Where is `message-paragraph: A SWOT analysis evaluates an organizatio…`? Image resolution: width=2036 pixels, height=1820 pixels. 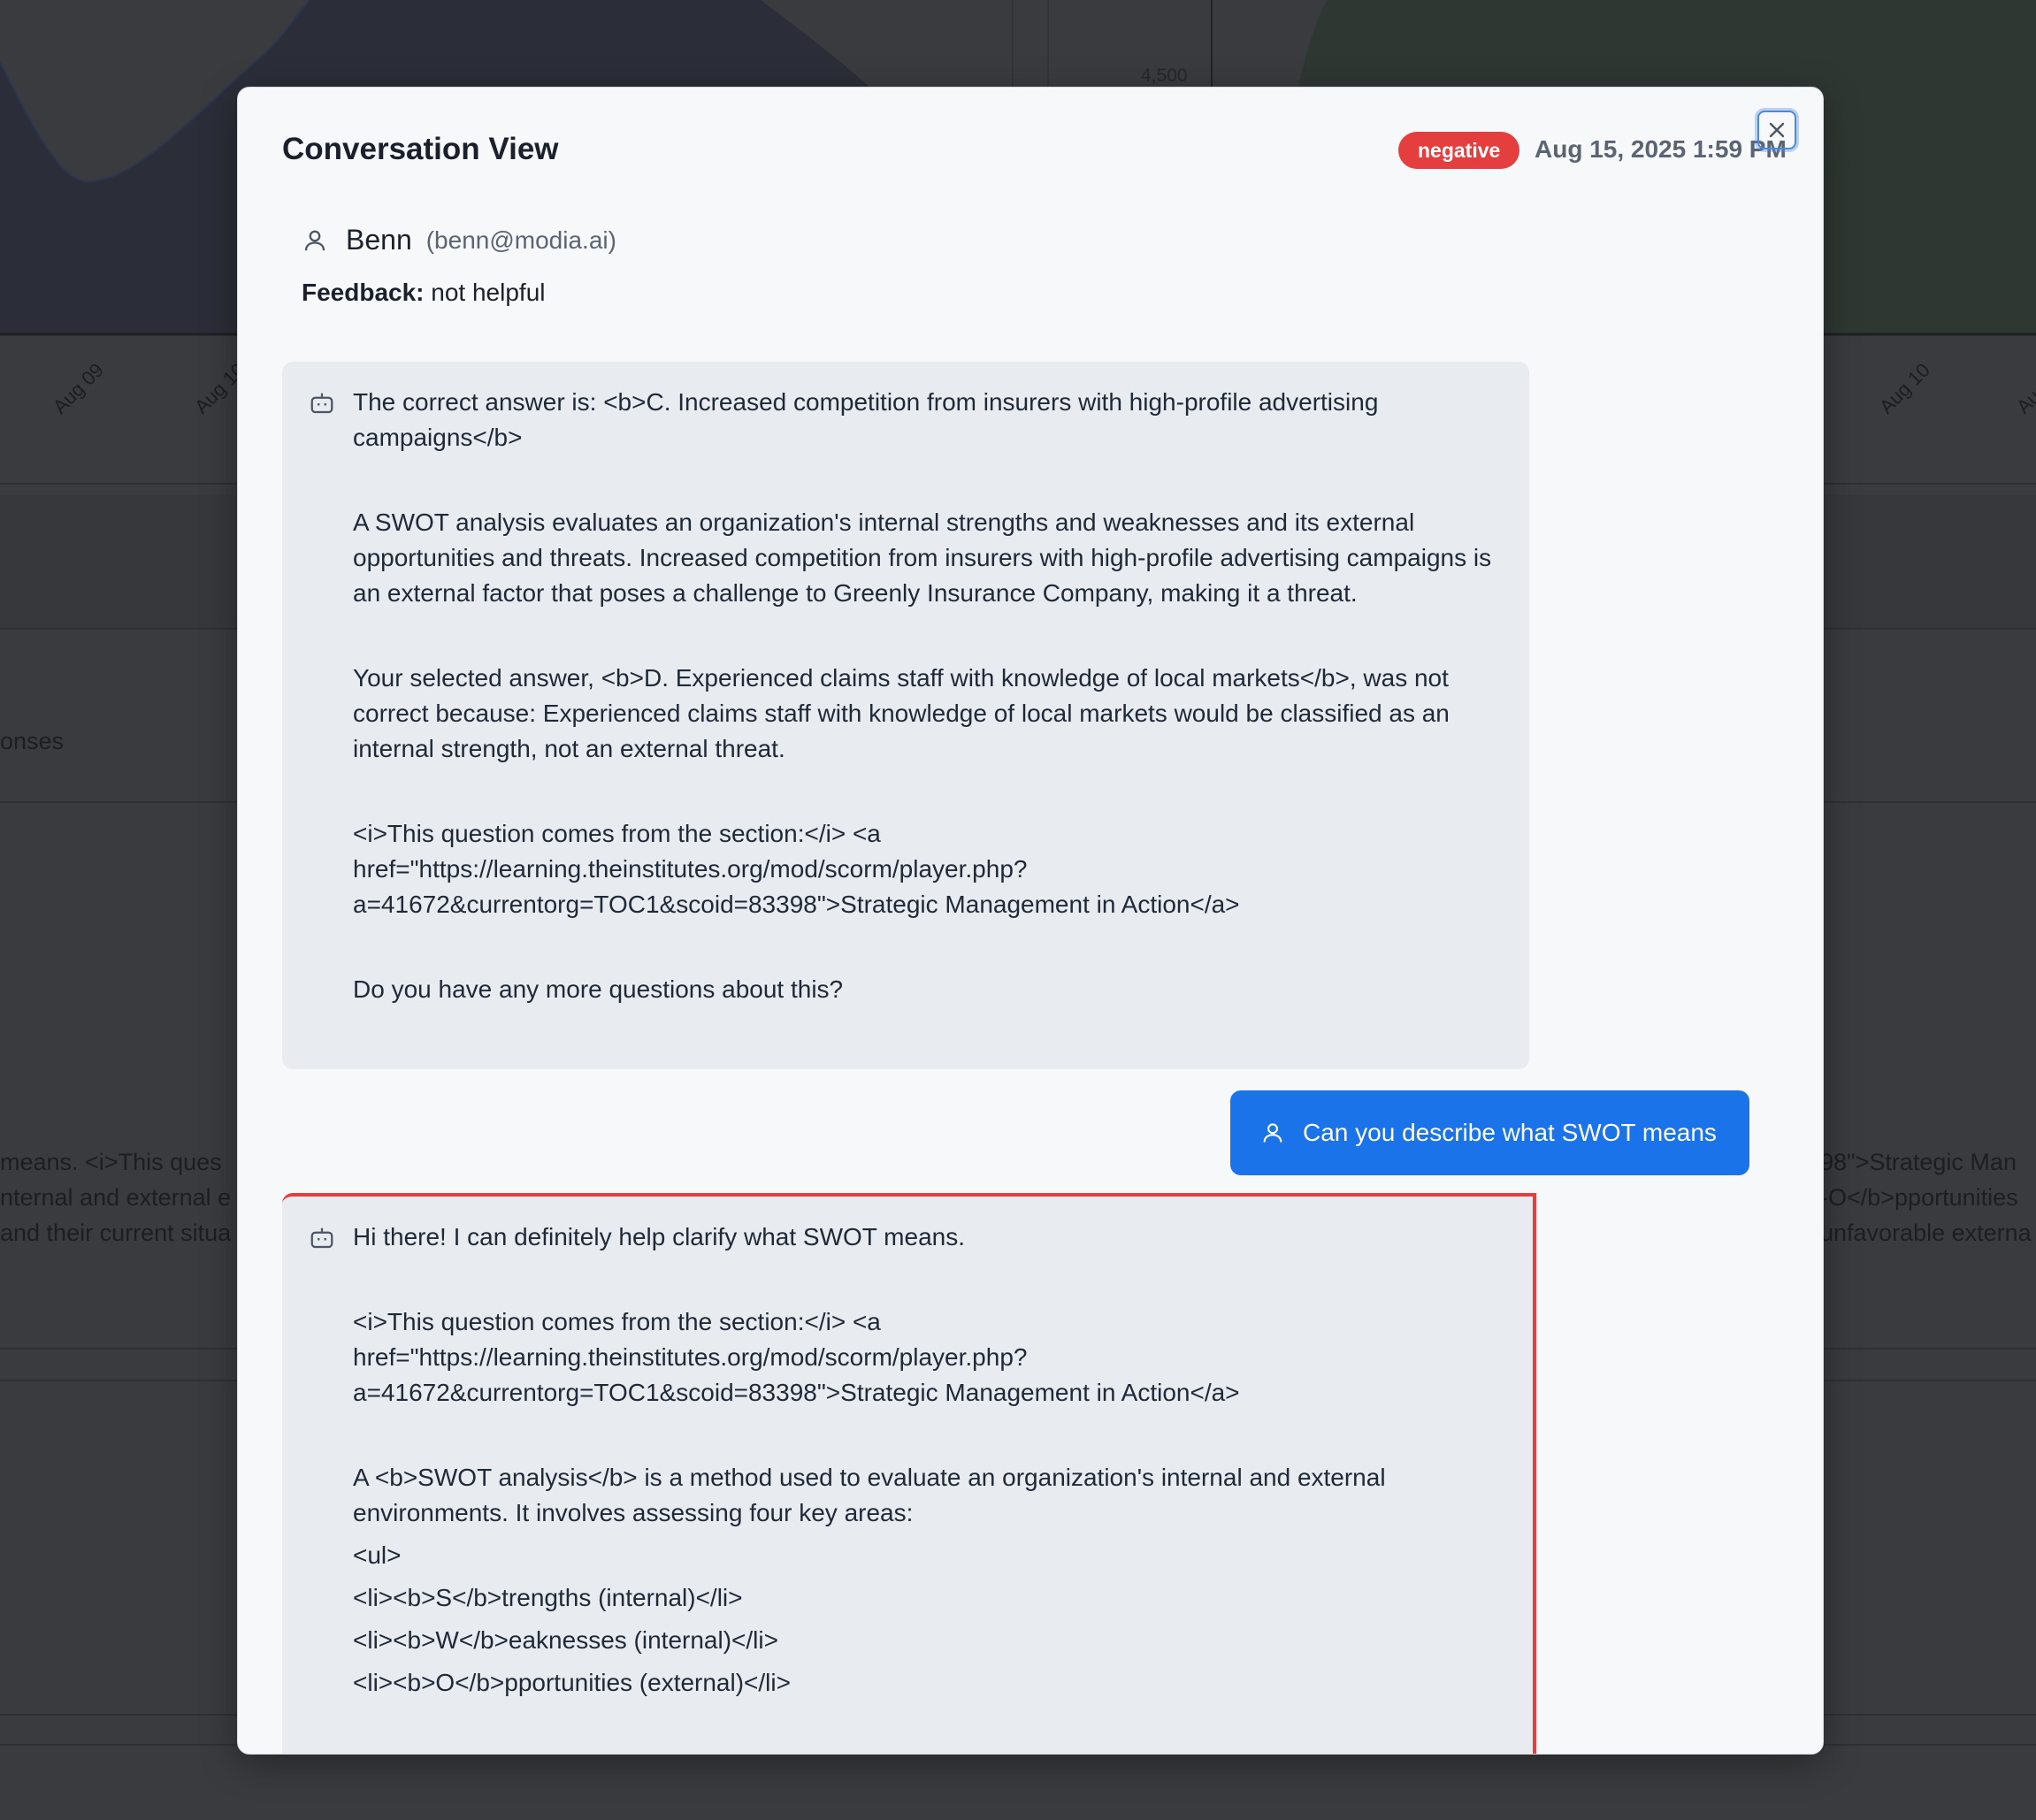
message-paragraph: A SWOT analysis evaluates an organizatio… is located at coordinates (922, 558).